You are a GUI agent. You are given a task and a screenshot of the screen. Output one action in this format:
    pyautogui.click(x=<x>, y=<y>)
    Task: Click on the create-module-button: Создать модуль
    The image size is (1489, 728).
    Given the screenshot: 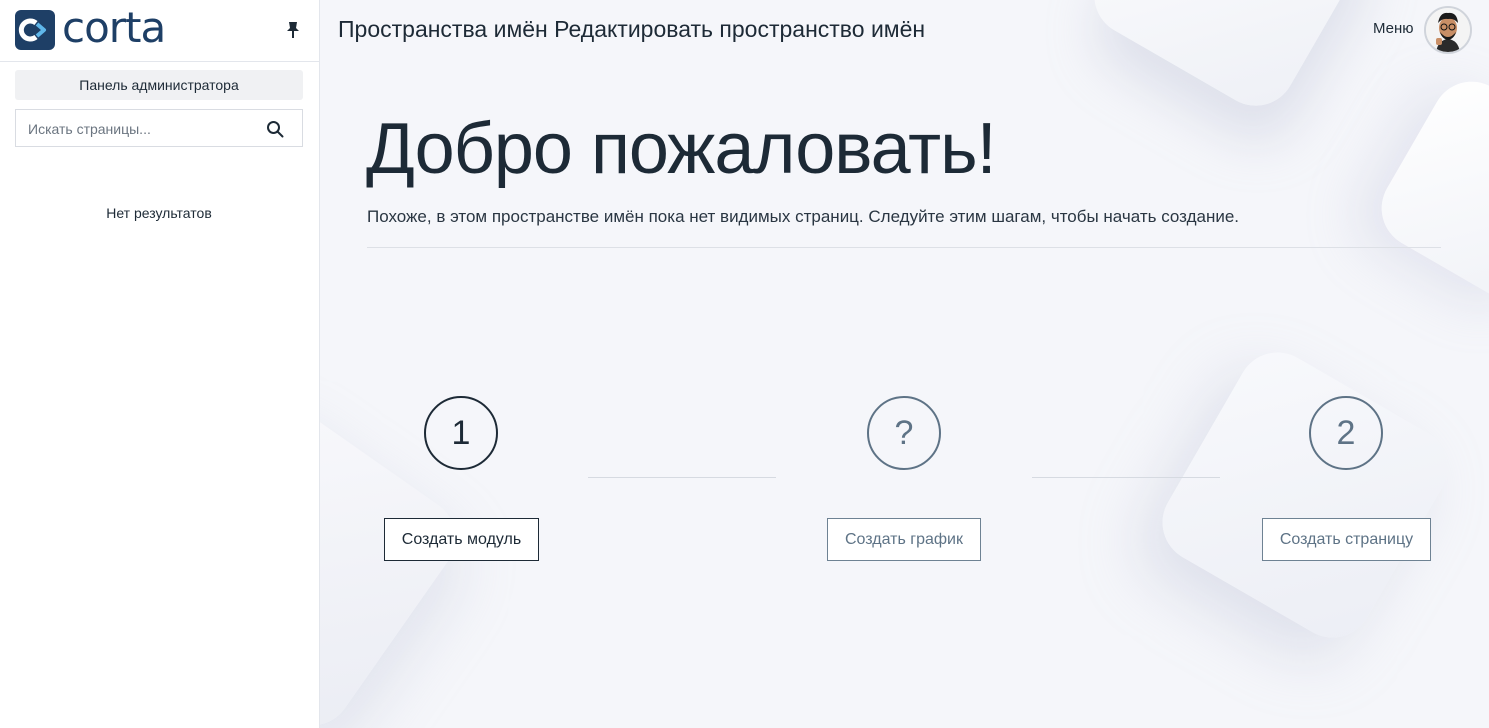 What is the action you would take?
    pyautogui.click(x=461, y=539)
    